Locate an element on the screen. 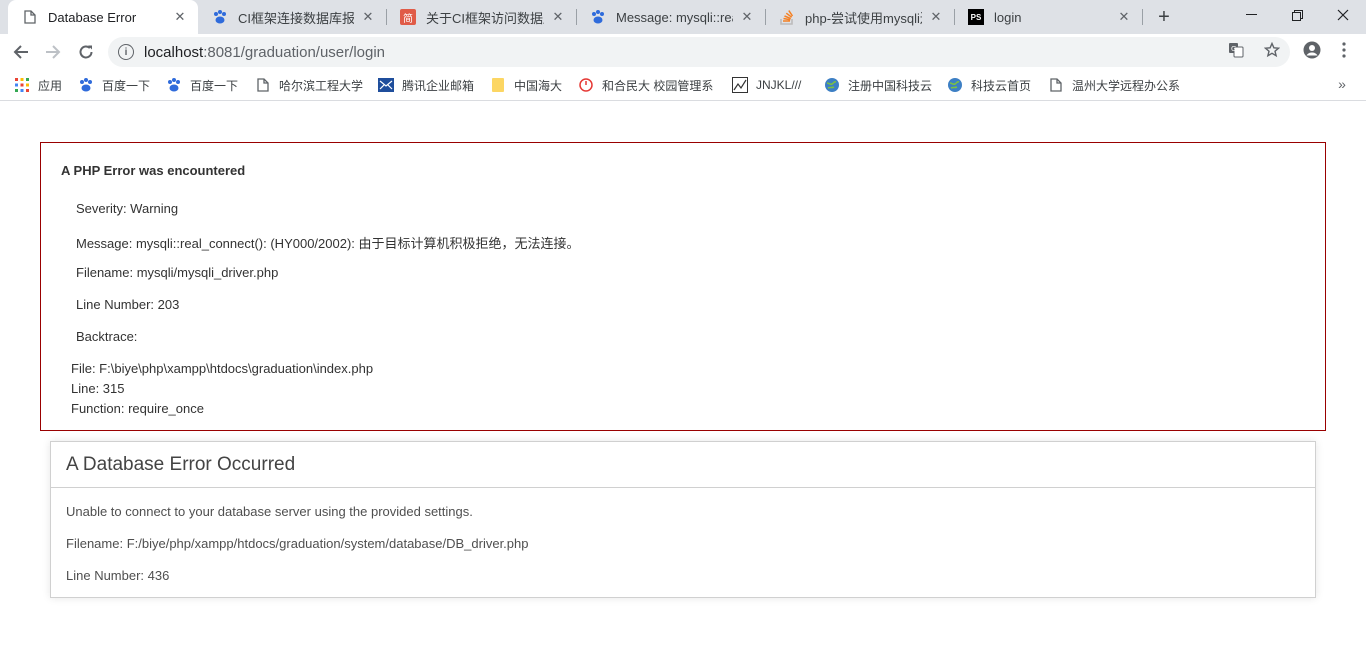 The image size is (1366, 663). star-icon is located at coordinates (1272, 50).